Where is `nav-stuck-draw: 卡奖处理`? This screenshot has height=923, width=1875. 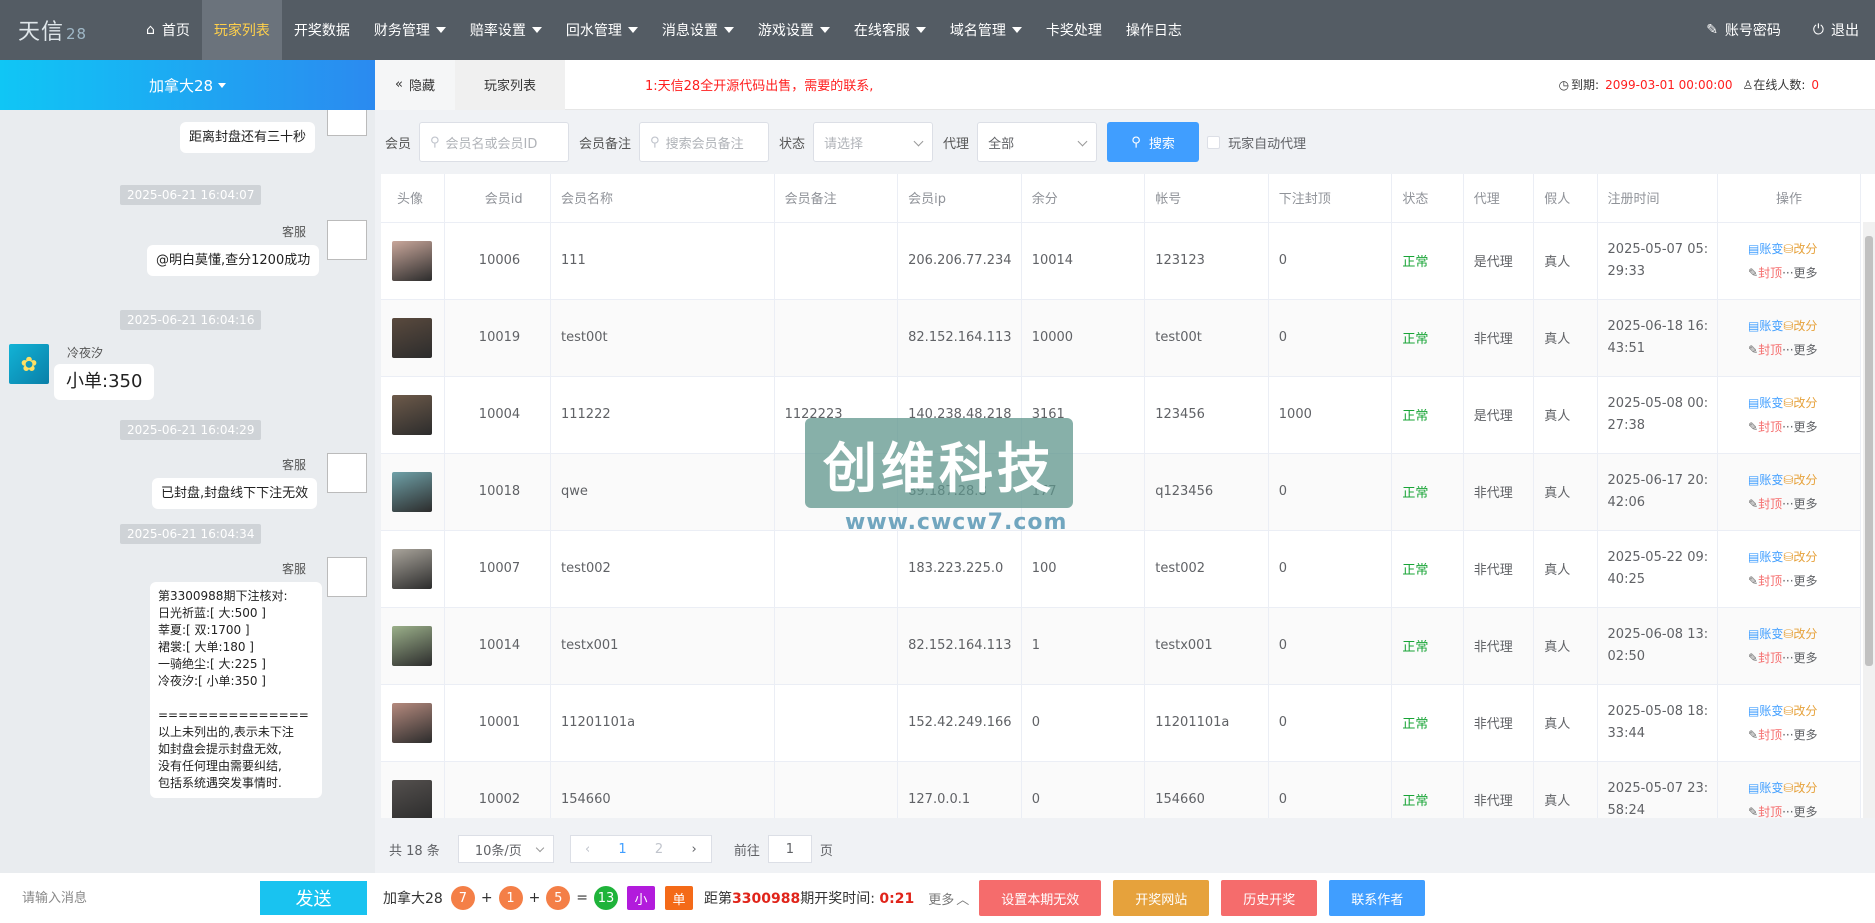
nav-stuck-draw: 卡奖处理 is located at coordinates (1074, 30).